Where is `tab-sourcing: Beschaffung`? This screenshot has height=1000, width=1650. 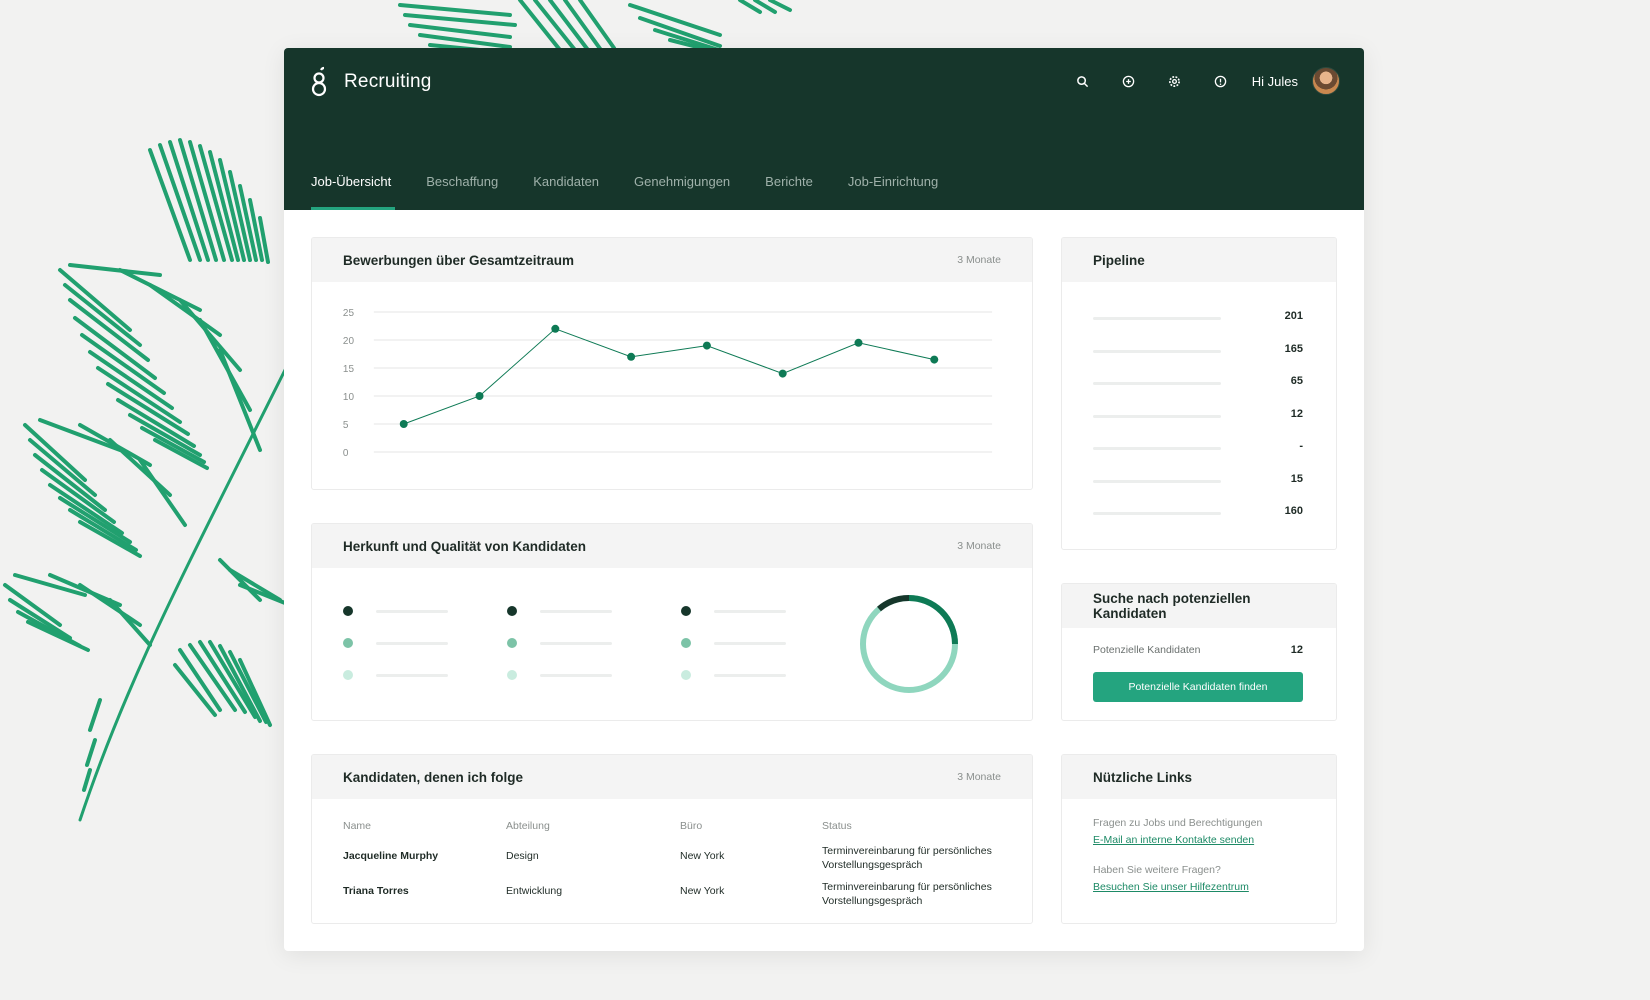 tab-sourcing: Beschaffung is located at coordinates (462, 185).